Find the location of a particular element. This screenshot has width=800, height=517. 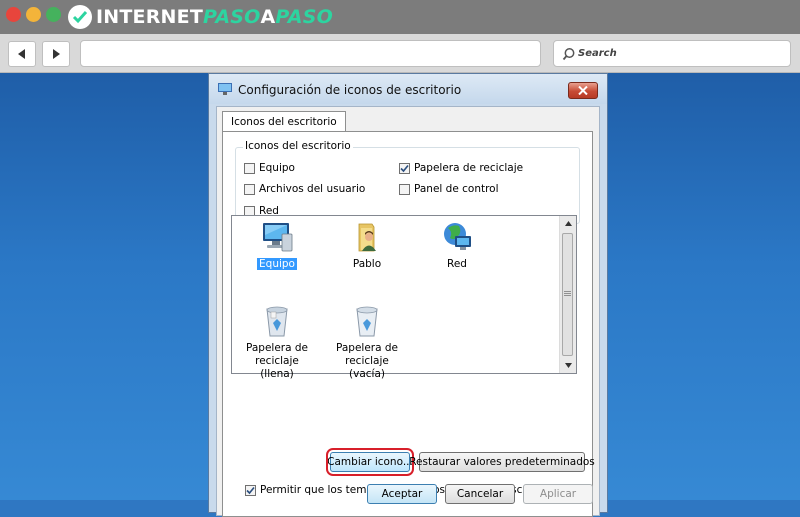

icon-item-red: Red is located at coordinates (457, 245).